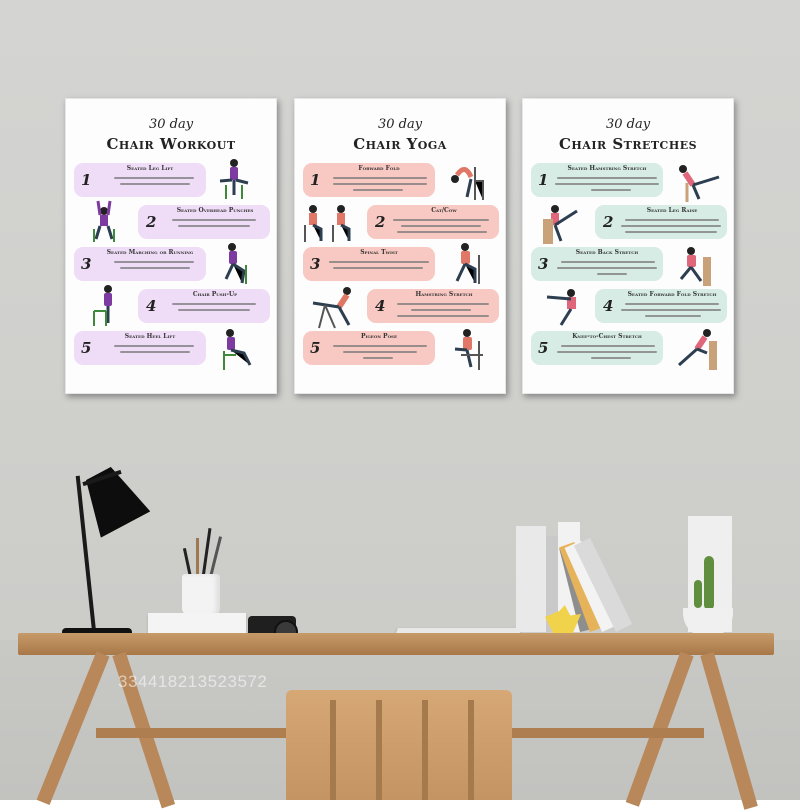 This screenshot has height=810, width=800. Describe the element at coordinates (607, 252) in the screenshot. I see `exercise-label: Seated Back Stretch` at that location.